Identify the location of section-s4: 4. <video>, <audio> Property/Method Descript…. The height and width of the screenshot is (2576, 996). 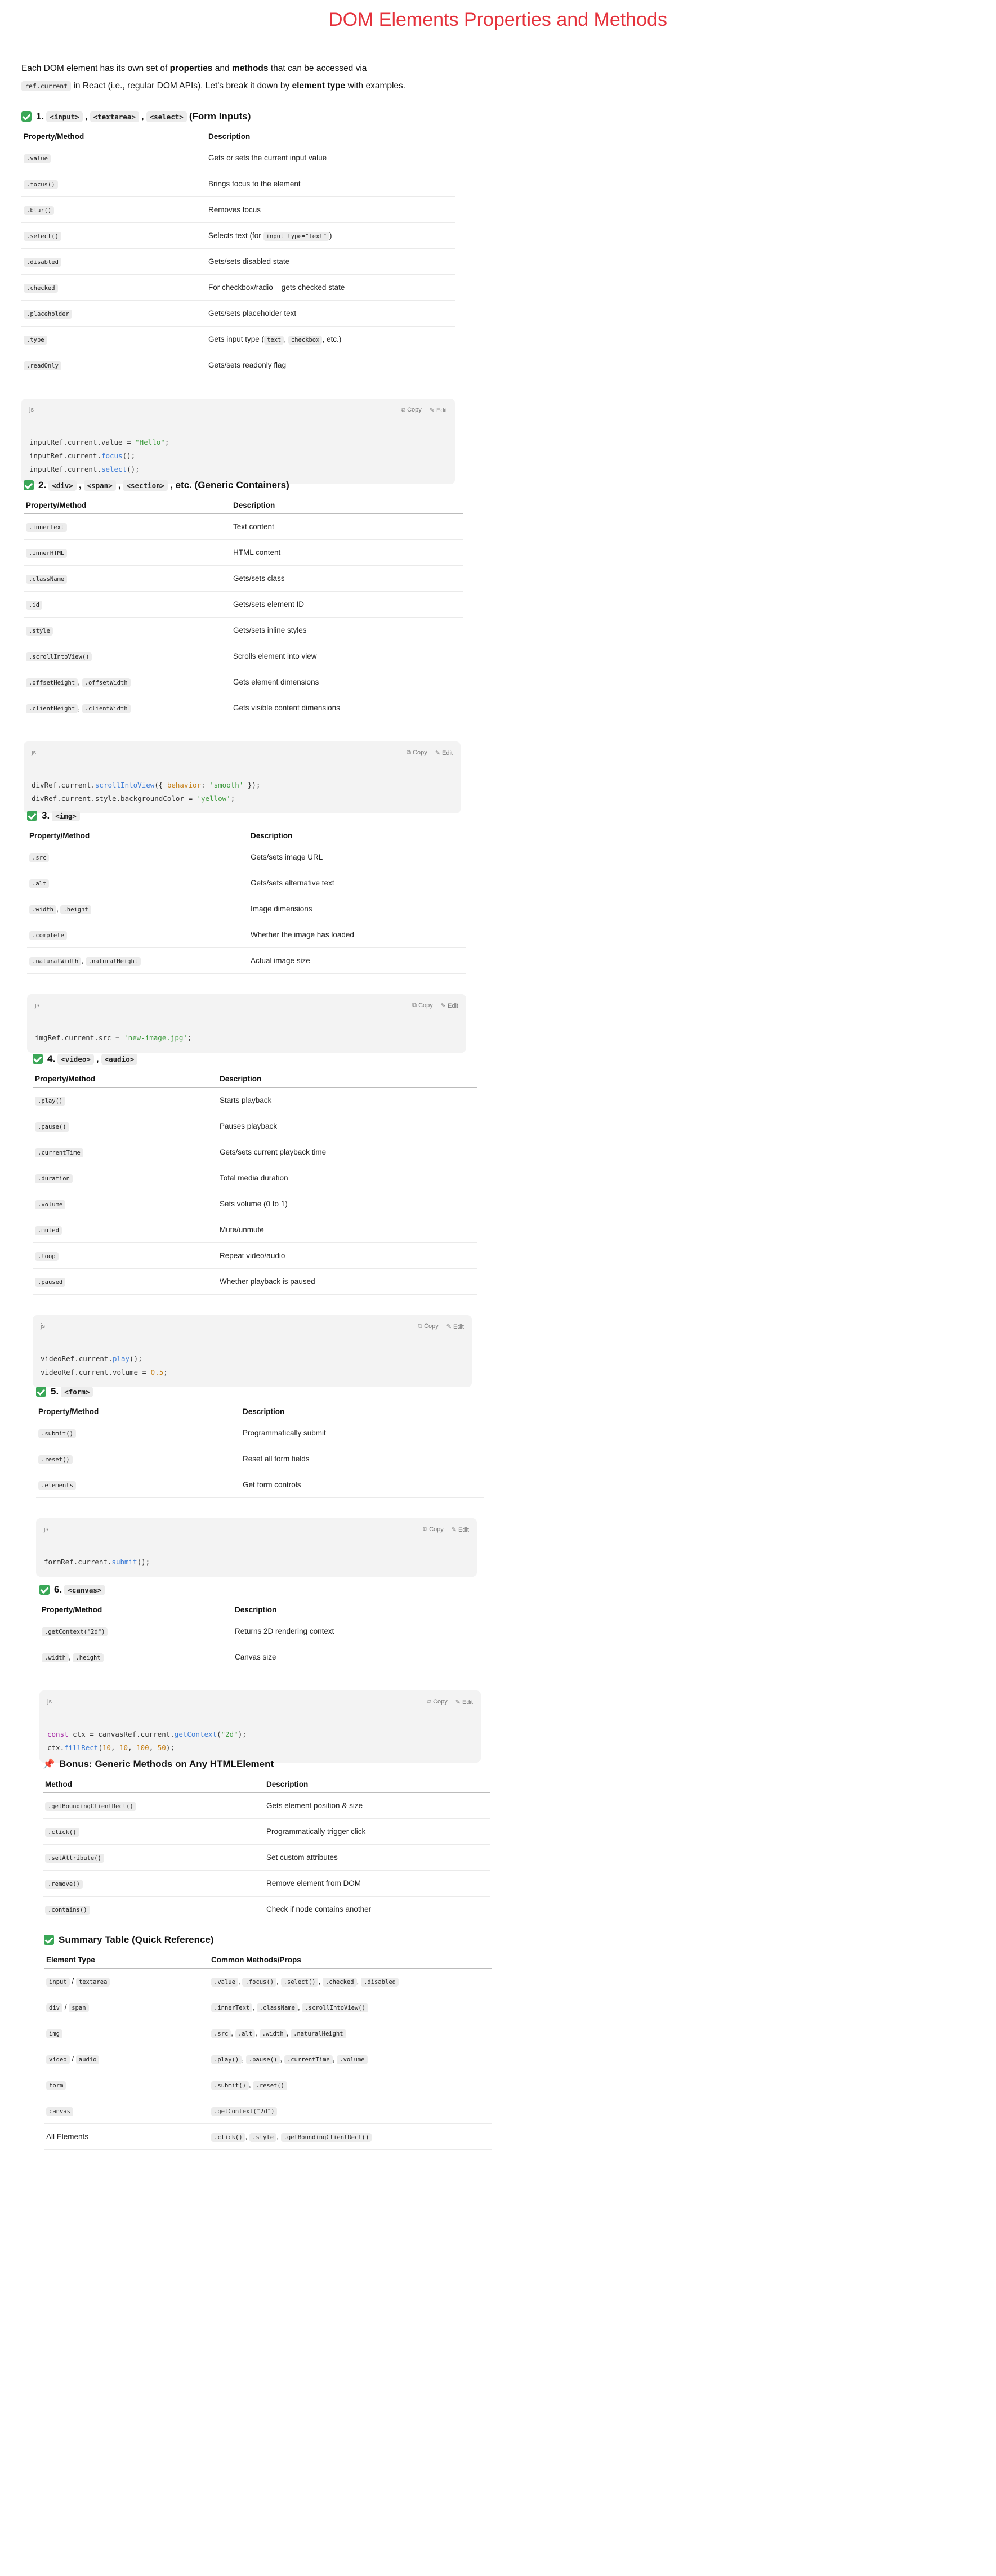
(255, 1219).